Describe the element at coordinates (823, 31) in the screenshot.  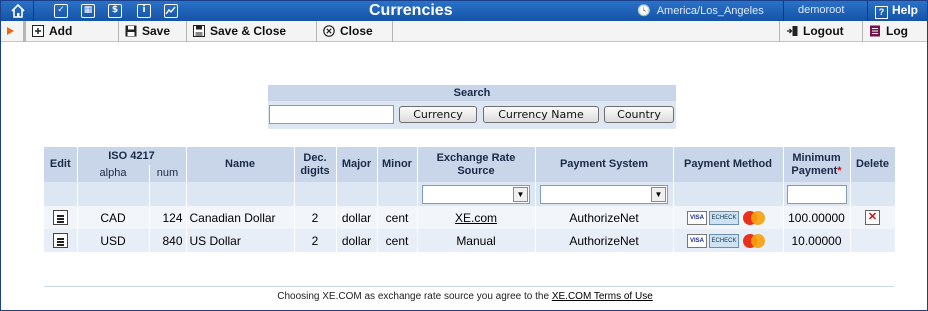
I see `logout-label: Logout` at that location.